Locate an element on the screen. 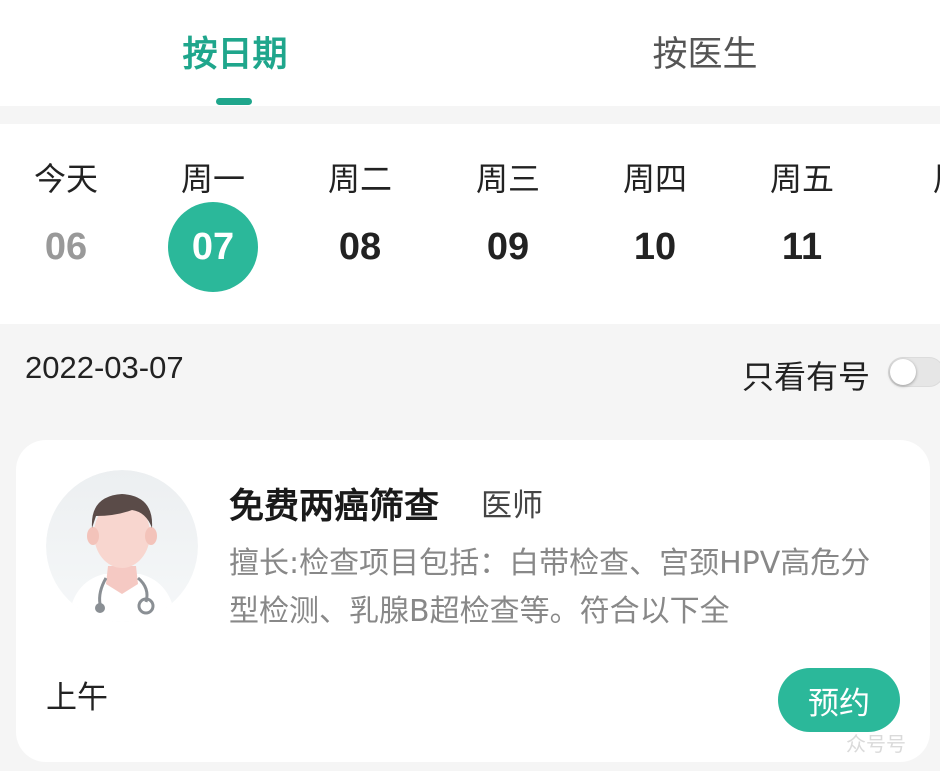  day-weekday: 周五 is located at coordinates (801, 179).